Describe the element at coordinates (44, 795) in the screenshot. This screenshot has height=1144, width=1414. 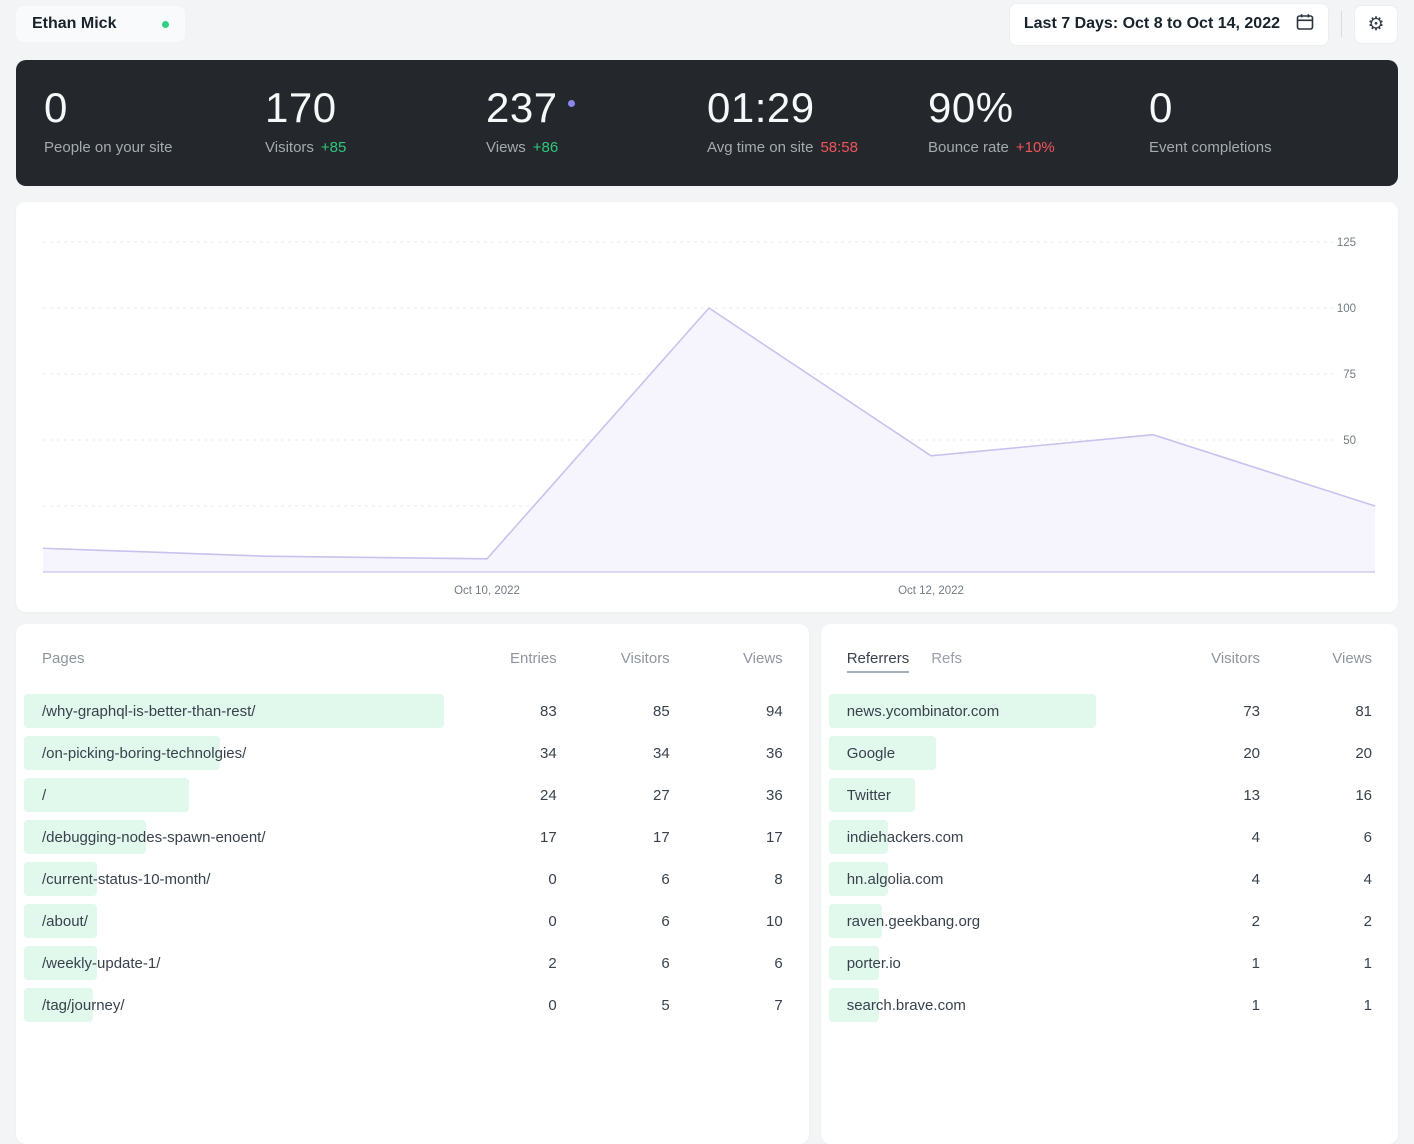
I see `page-link: /` at that location.